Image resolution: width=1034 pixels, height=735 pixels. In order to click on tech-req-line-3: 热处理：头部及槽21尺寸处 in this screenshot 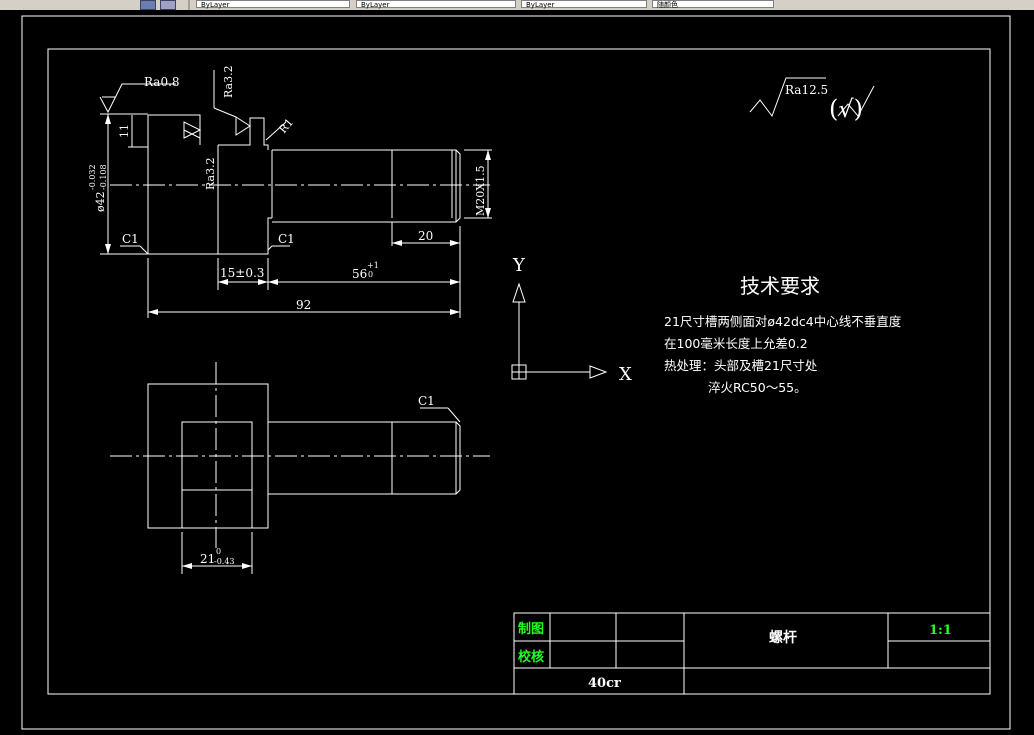, I will do `click(741, 365)`.